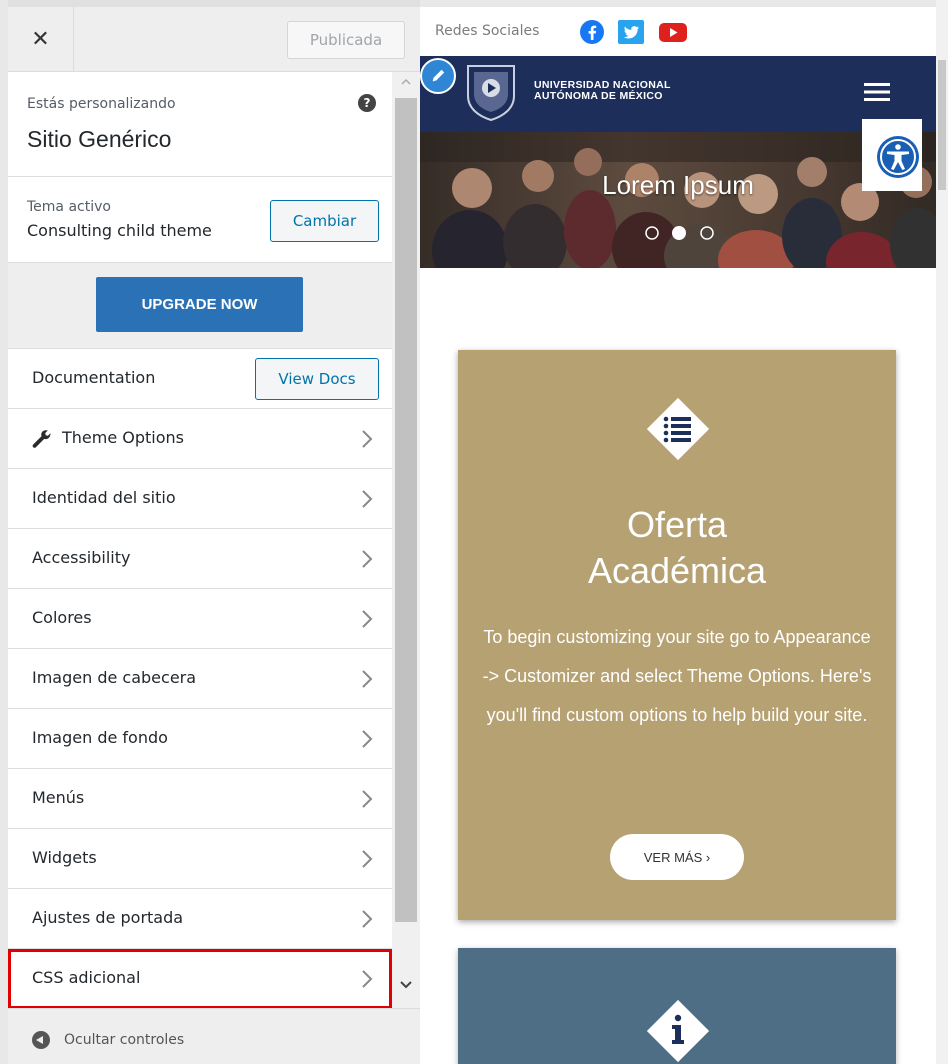 The height and width of the screenshot is (1064, 948). I want to click on section-theme-options: Theme Options, so click(200, 439).